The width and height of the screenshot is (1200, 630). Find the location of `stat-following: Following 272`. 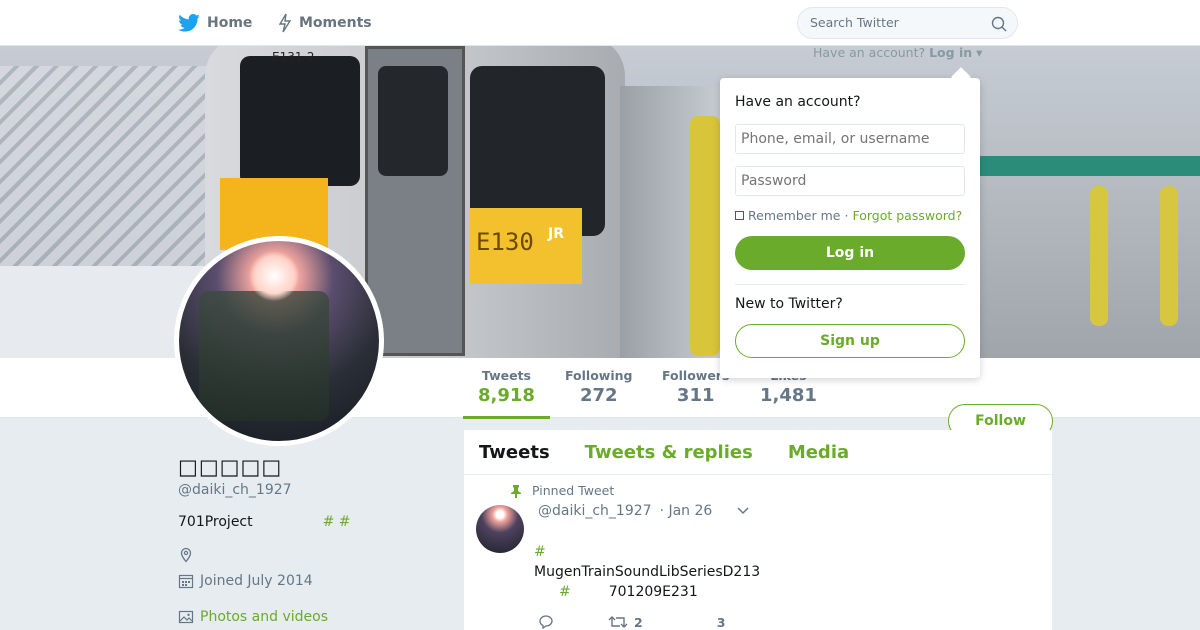

stat-following: Following 272 is located at coordinates (598, 387).